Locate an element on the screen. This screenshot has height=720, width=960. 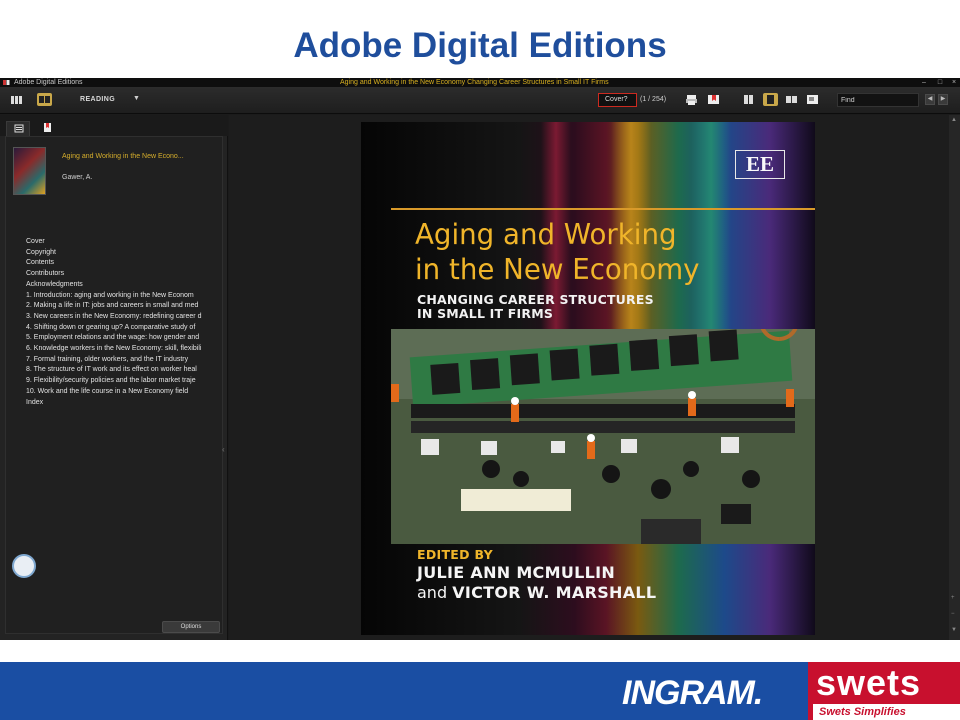
table-of-contents-icon is located at coordinates (19, 128).